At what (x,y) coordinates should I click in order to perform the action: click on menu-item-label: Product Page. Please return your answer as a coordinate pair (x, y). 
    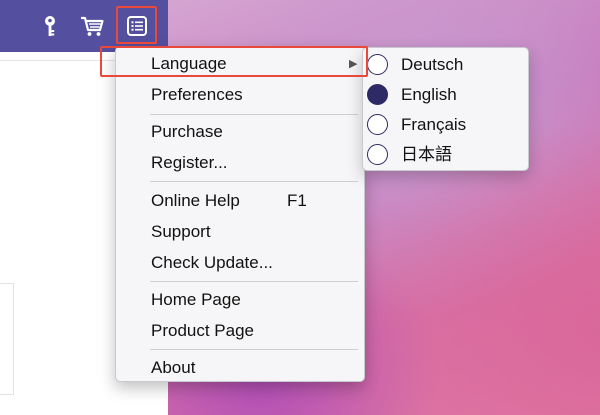
    Looking at the image, I should click on (203, 330).